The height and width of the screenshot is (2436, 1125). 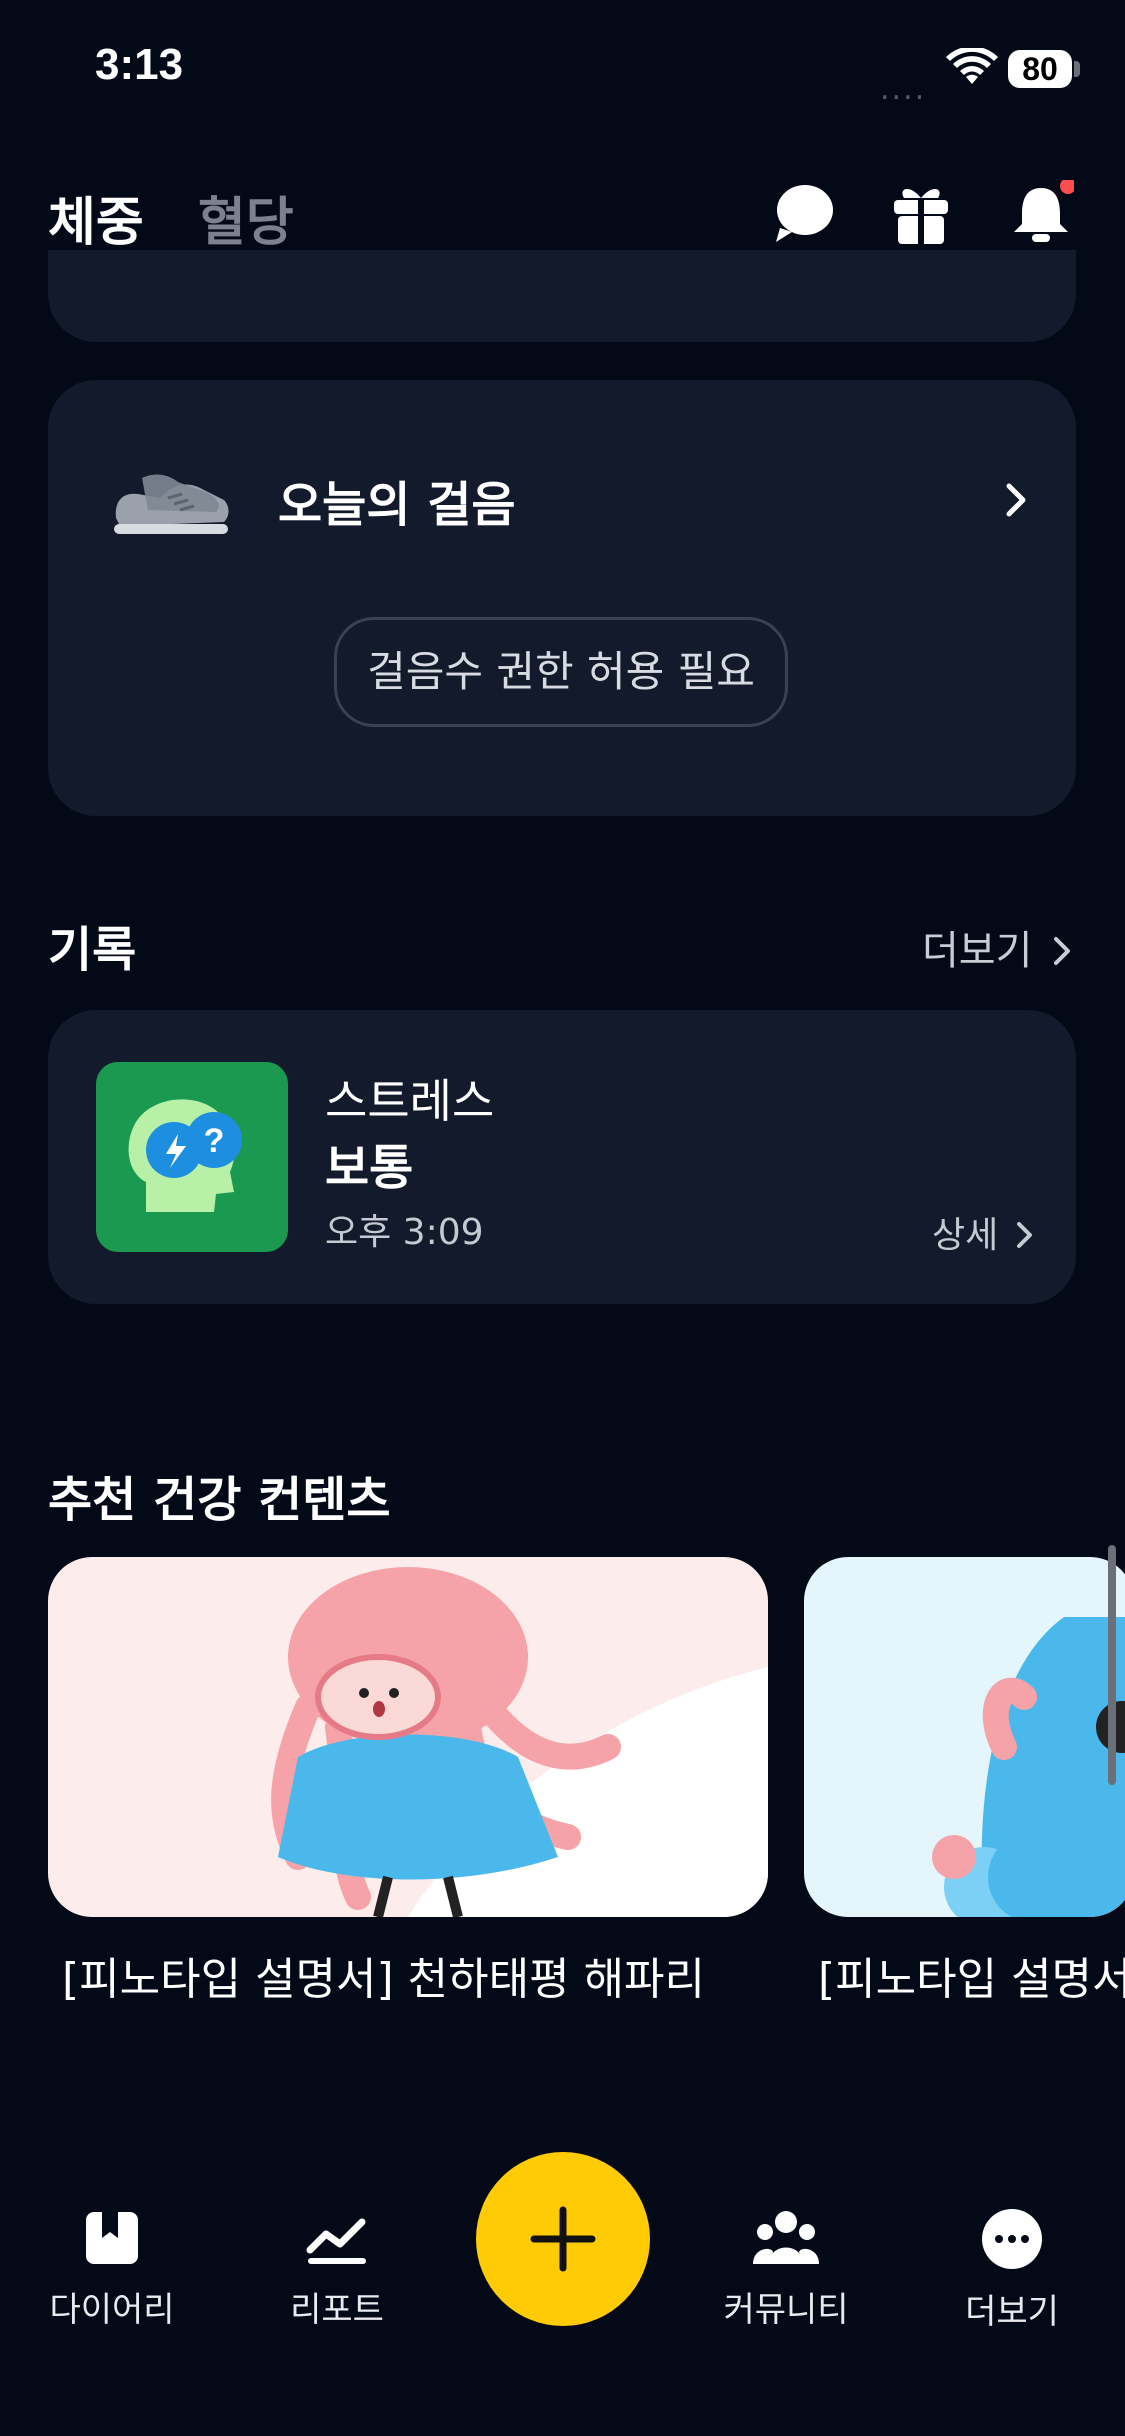 I want to click on record-detail-label: 상세, so click(x=965, y=1235).